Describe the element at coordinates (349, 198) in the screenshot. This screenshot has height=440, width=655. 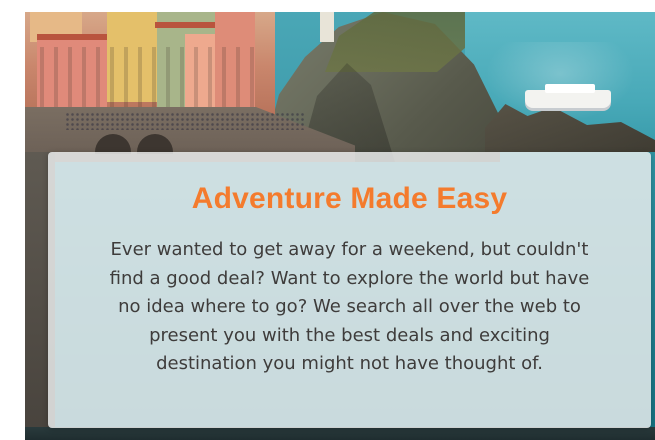
I see `card-title: Adventure Made Easy` at that location.